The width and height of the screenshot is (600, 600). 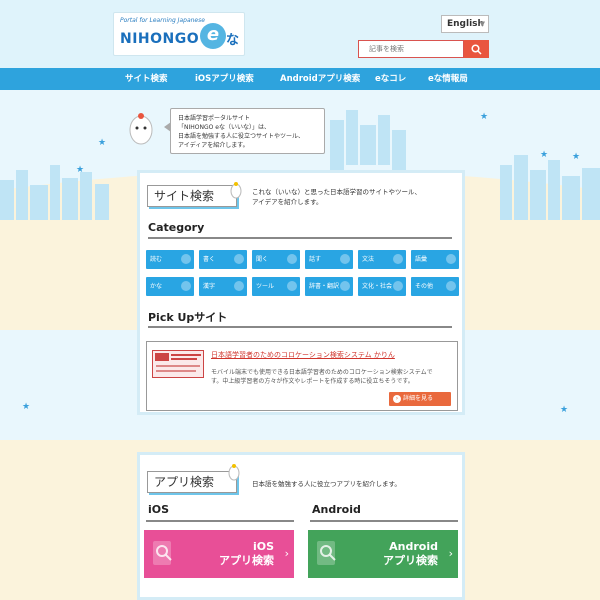 What do you see at coordinates (345, 286) in the screenshot?
I see `dictionary-icon` at bounding box center [345, 286].